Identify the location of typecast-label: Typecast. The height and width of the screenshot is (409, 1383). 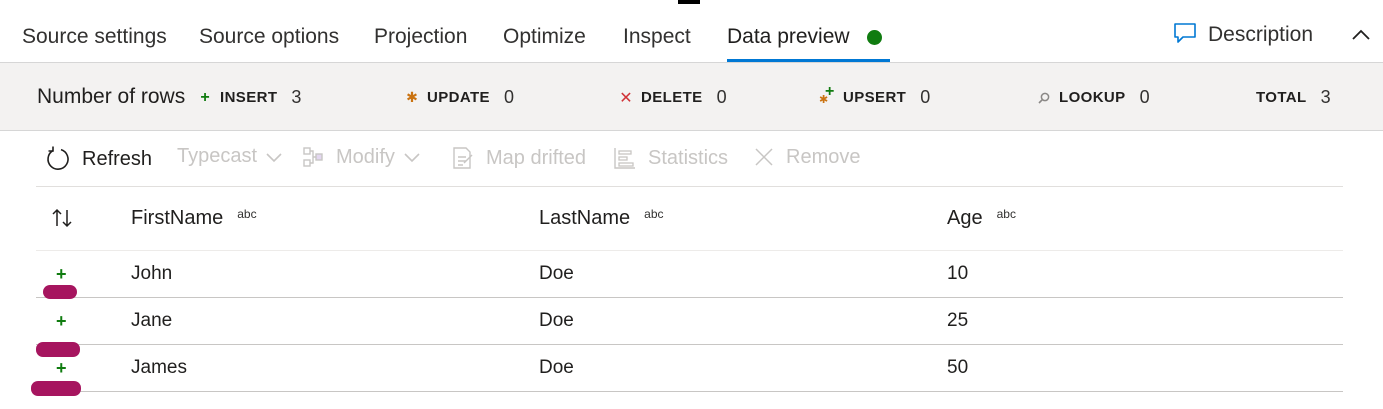
(217, 156).